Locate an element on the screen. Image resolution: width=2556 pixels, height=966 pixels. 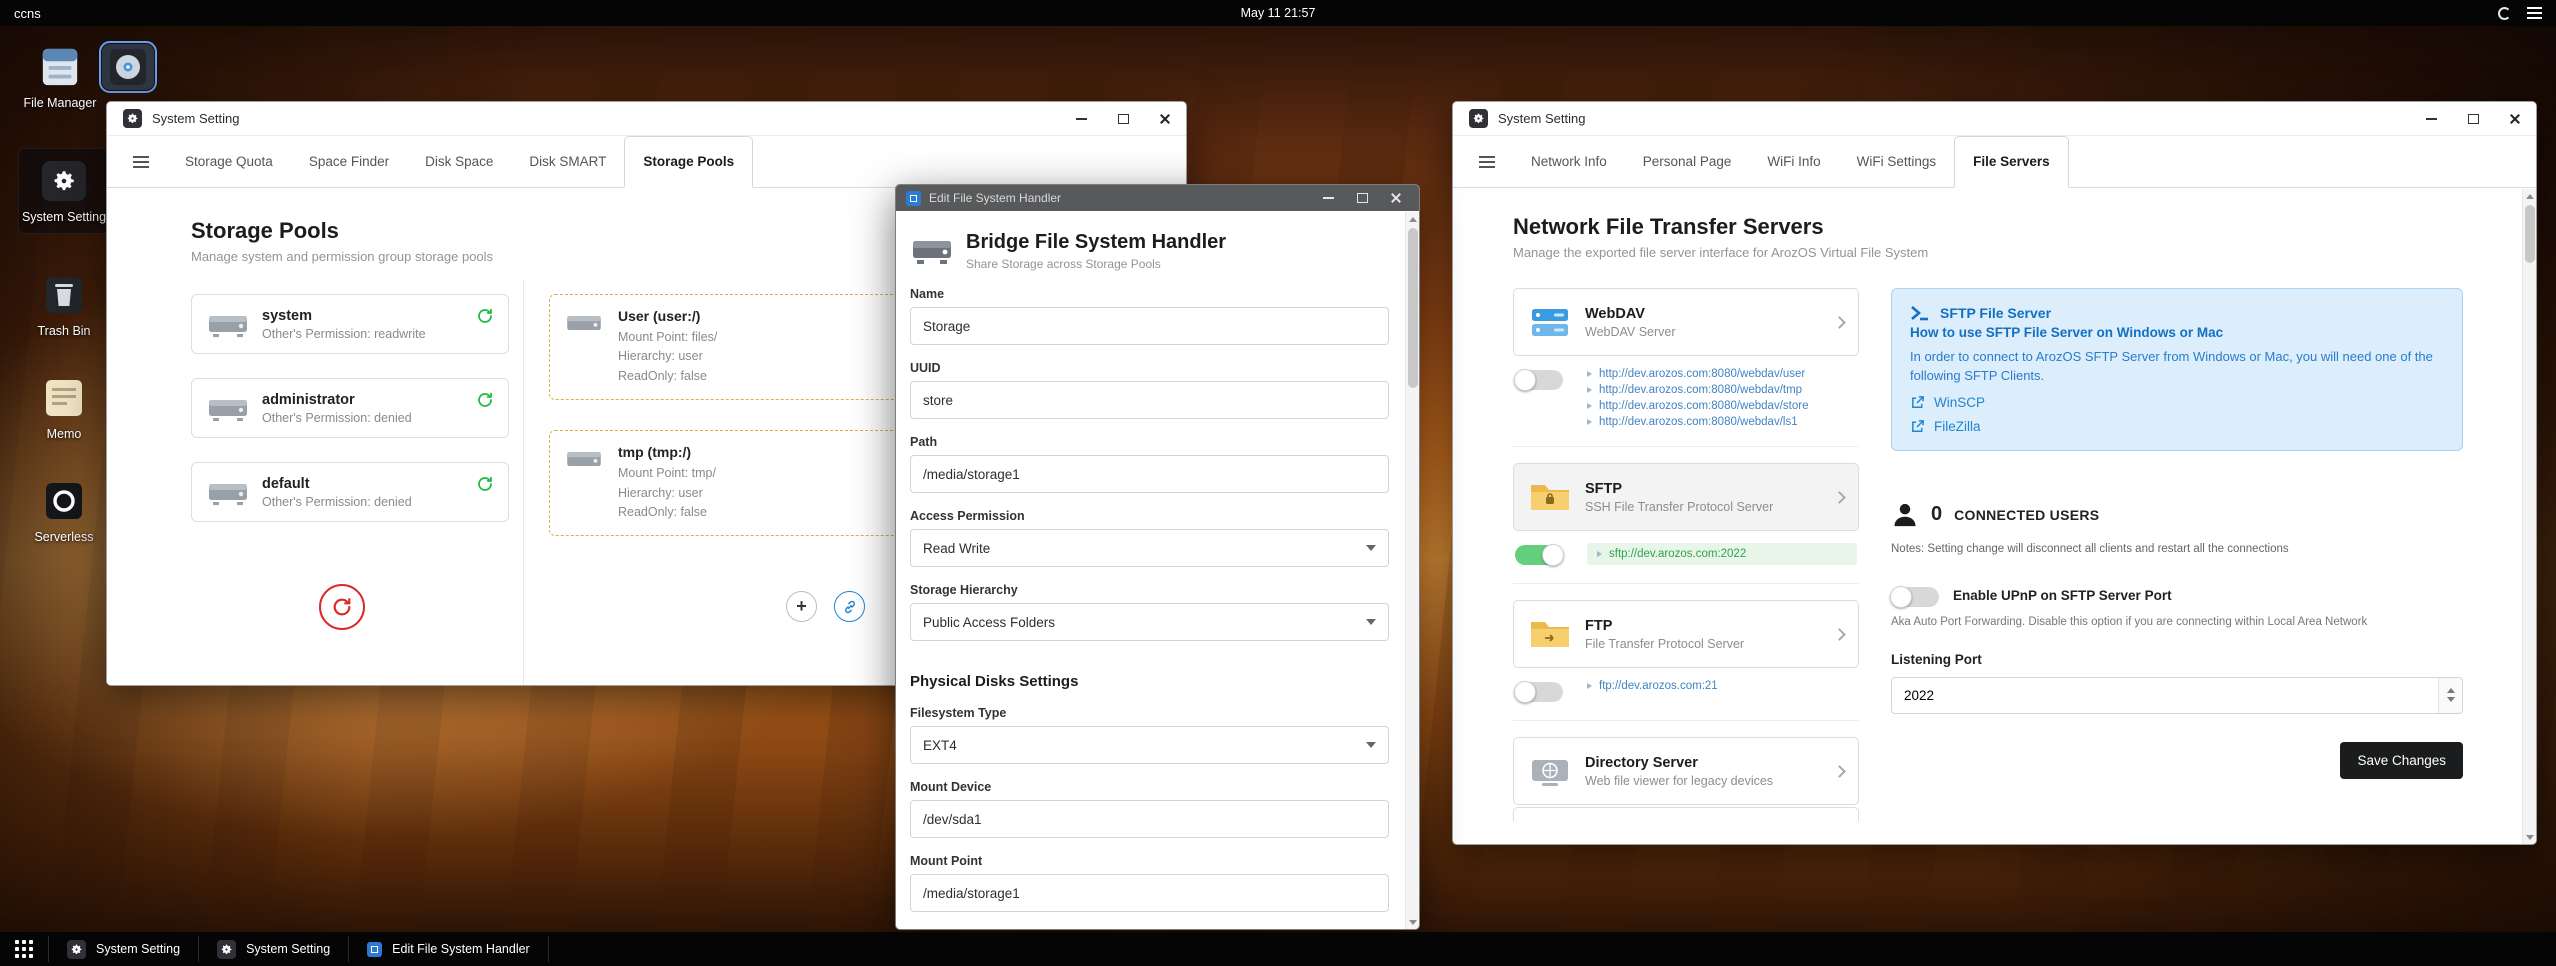
help-title: SFTP File Server is located at coordinates (1996, 313).